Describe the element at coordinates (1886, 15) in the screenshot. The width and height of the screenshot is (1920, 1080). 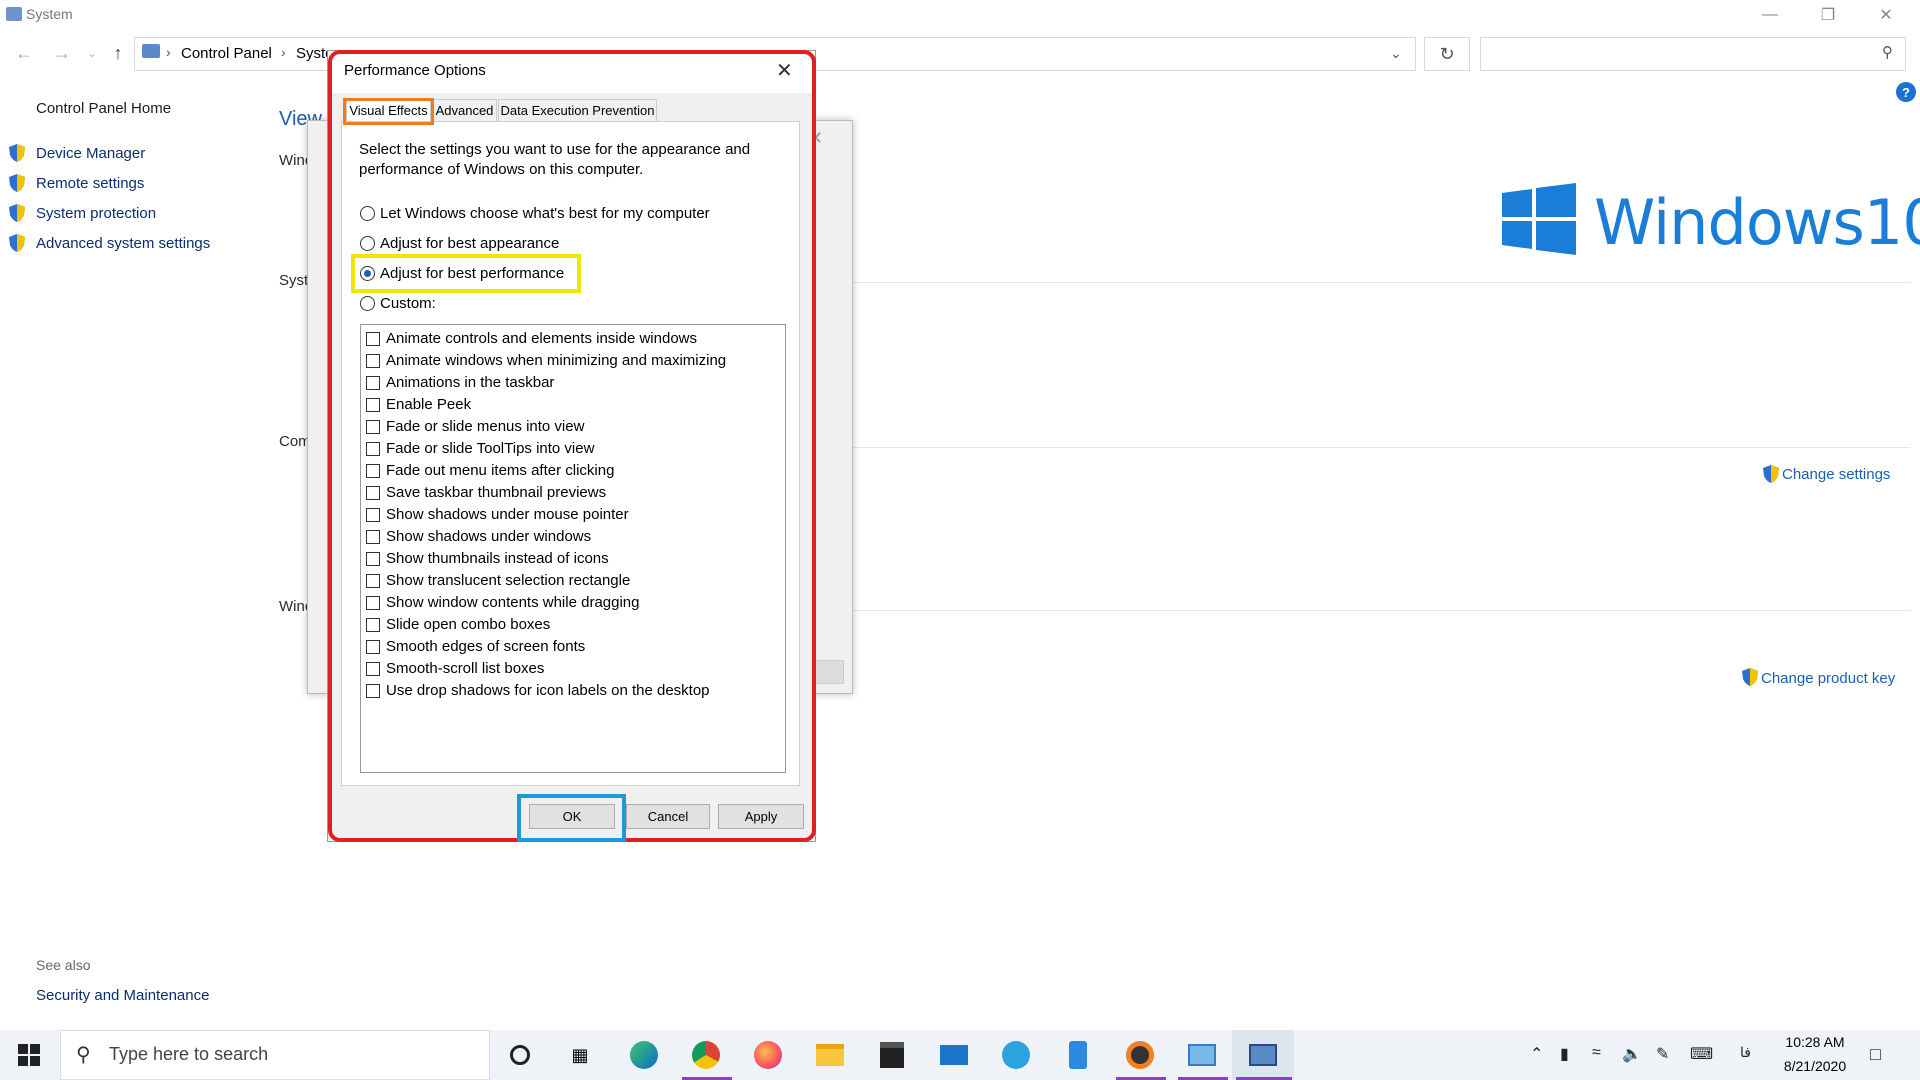
I see `close-window-button: ✕` at that location.